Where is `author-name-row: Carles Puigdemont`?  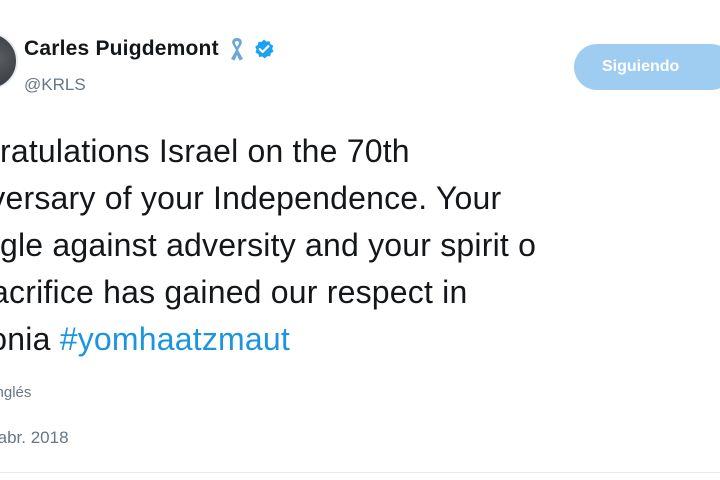 author-name-row: Carles Puigdemont is located at coordinates (149, 49).